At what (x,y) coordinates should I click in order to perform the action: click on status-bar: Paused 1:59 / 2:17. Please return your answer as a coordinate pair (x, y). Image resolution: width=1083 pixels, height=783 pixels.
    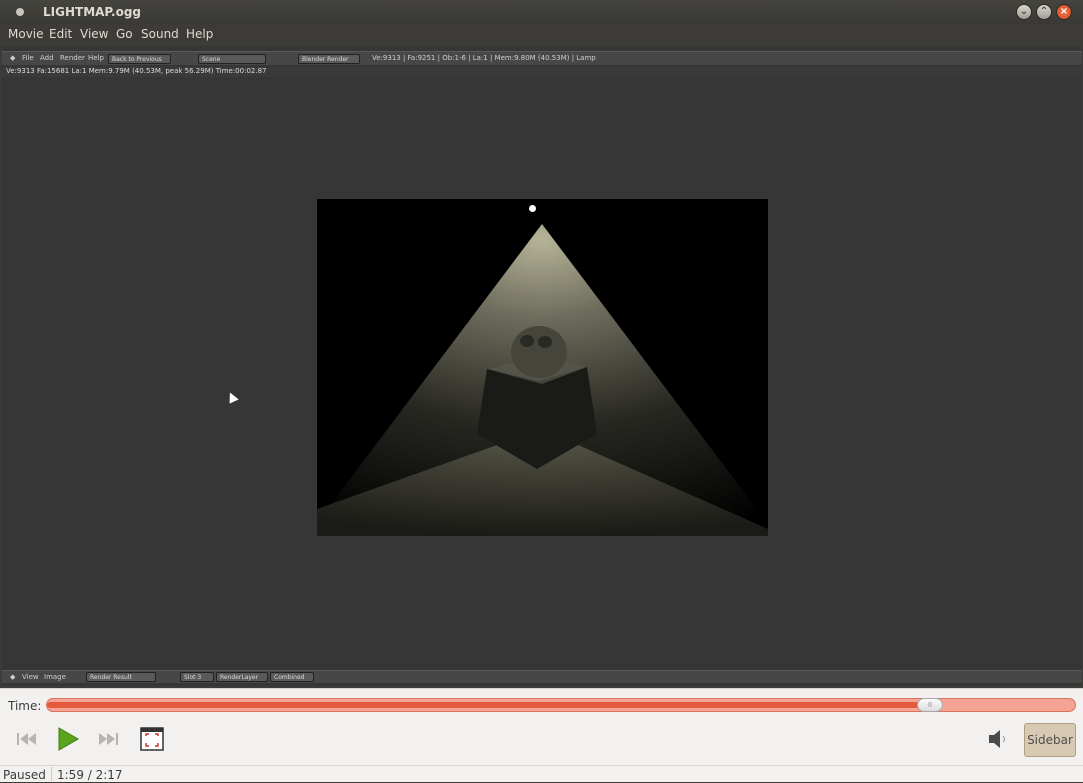
    Looking at the image, I should click on (541, 774).